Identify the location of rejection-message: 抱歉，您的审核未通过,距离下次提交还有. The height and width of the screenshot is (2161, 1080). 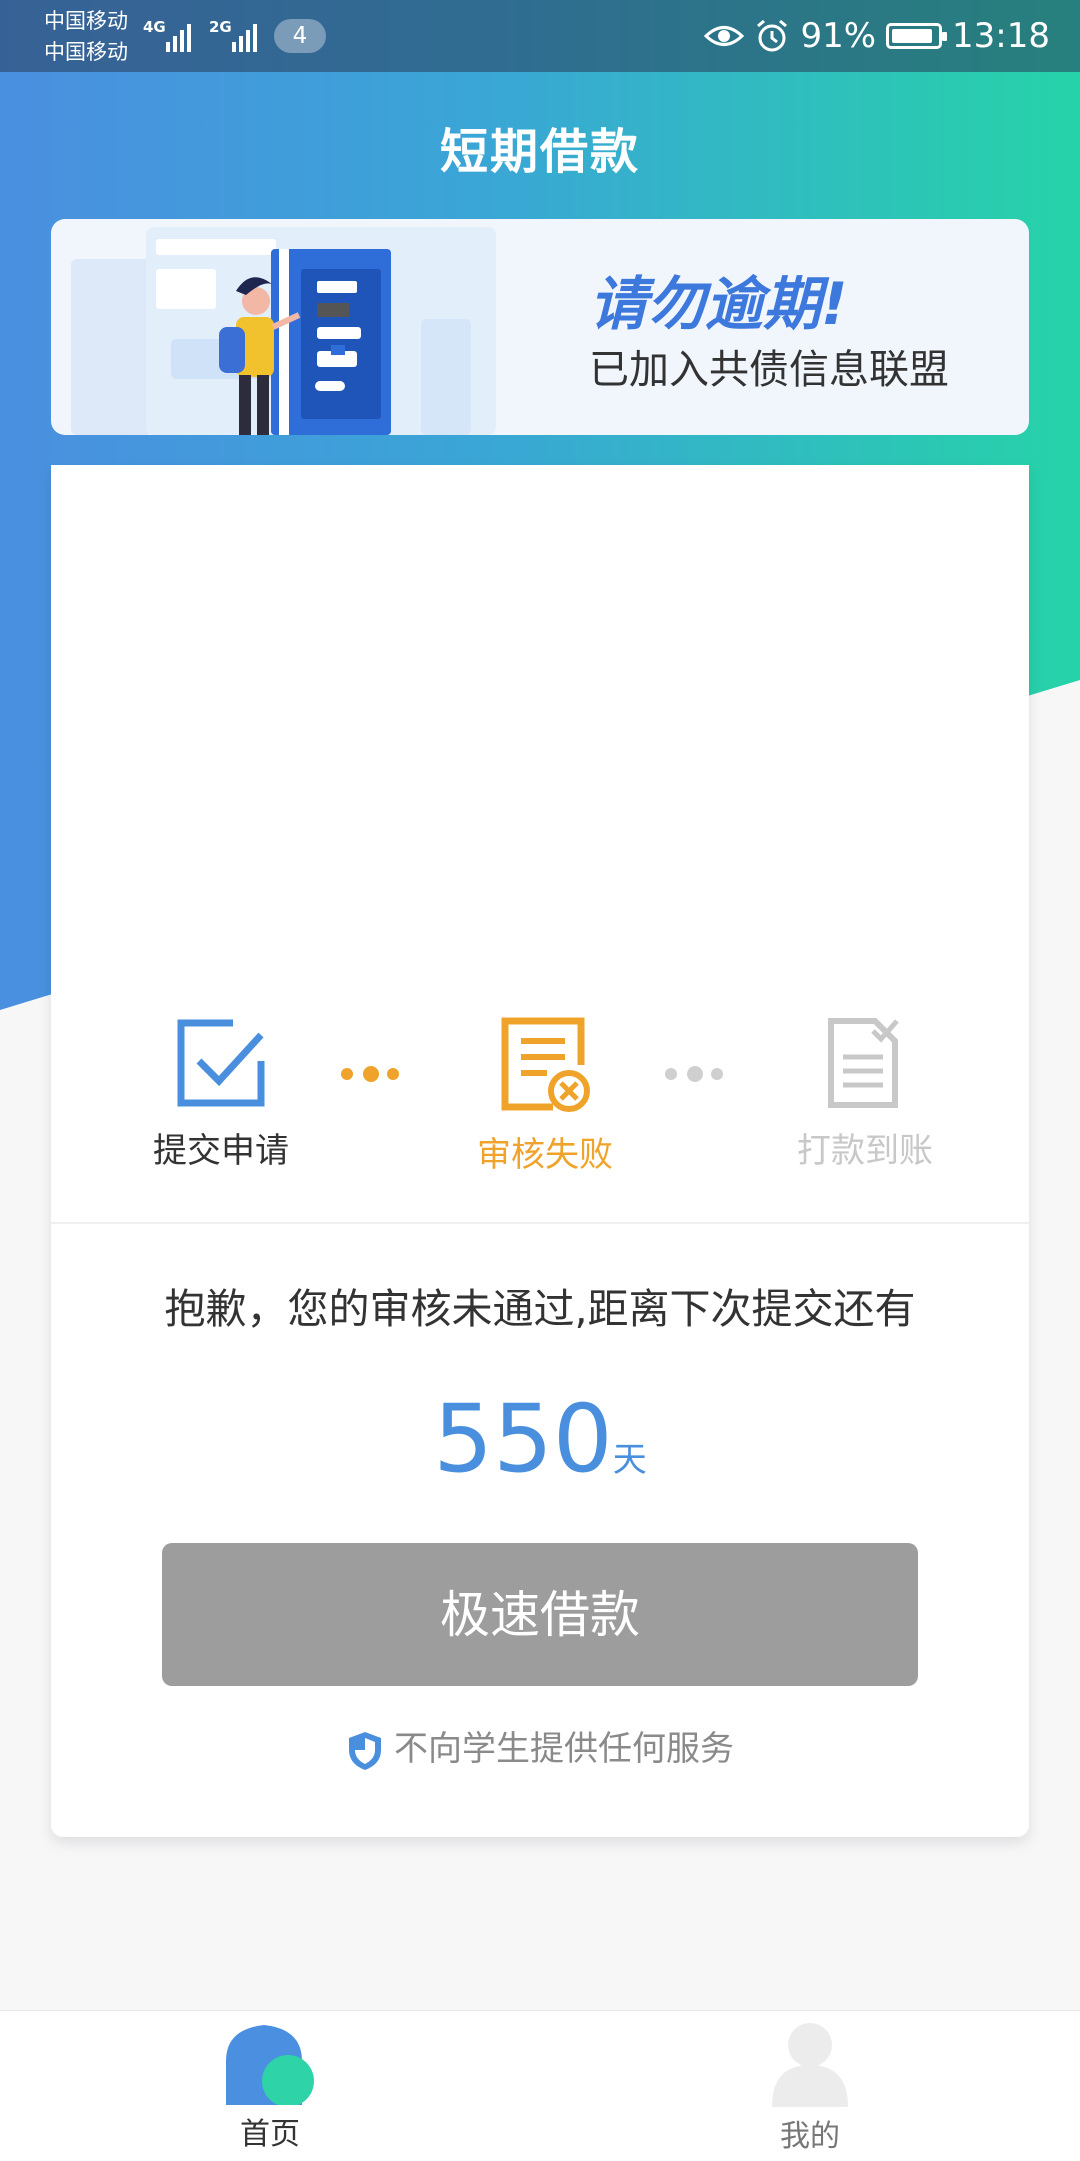
(540, 1309).